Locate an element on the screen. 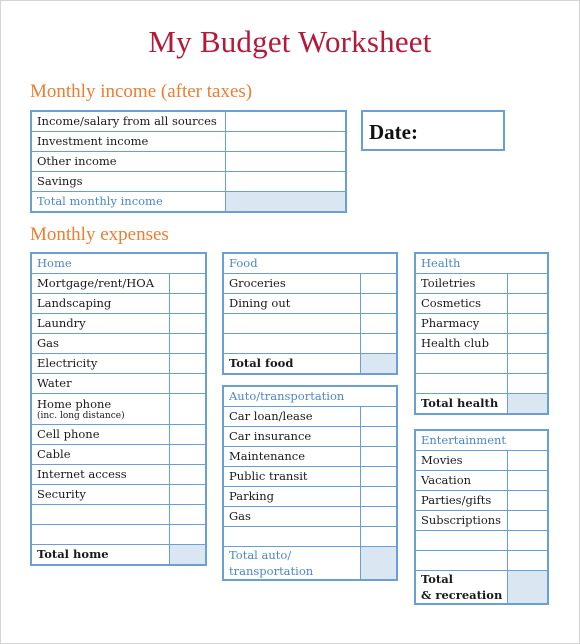 The image size is (580, 644). home-row-label: Cable is located at coordinates (100, 454).